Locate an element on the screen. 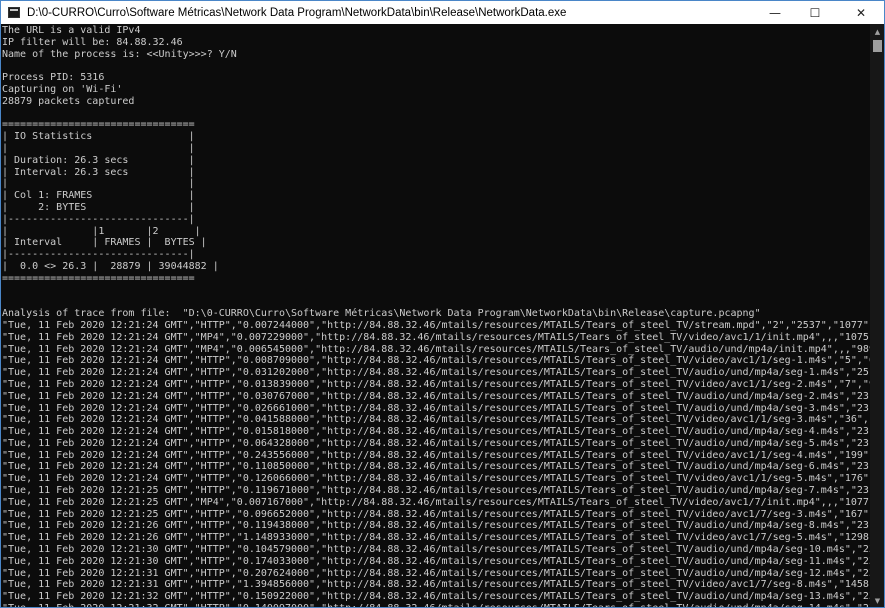  console-line: | Interval: 26.3 secs | is located at coordinates (98, 172).